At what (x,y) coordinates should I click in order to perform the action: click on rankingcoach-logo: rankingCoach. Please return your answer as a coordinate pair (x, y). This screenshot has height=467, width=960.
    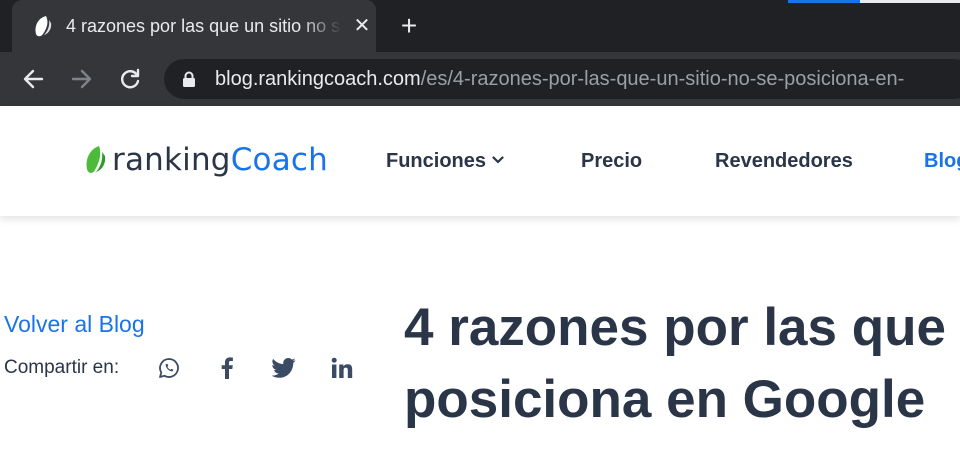
    Looking at the image, I should click on (206, 160).